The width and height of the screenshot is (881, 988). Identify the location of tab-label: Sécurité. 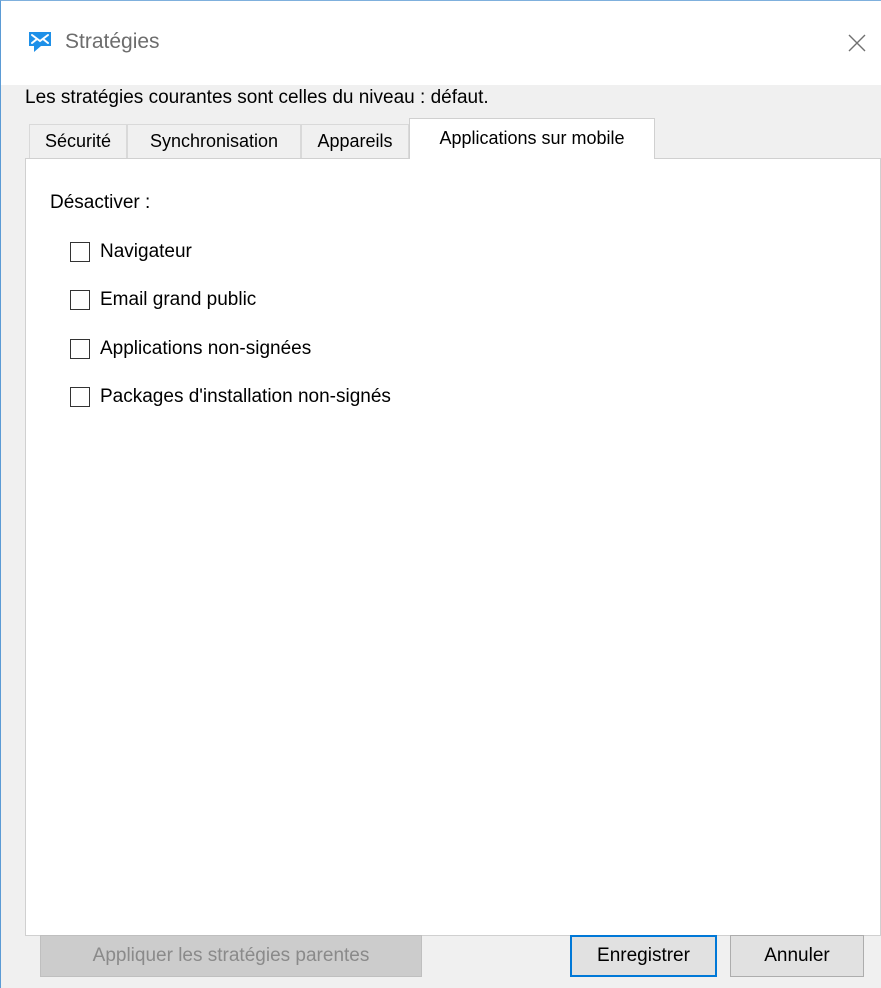
(78, 141).